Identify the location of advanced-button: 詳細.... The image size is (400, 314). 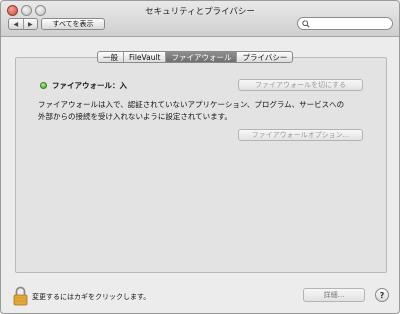
(334, 295).